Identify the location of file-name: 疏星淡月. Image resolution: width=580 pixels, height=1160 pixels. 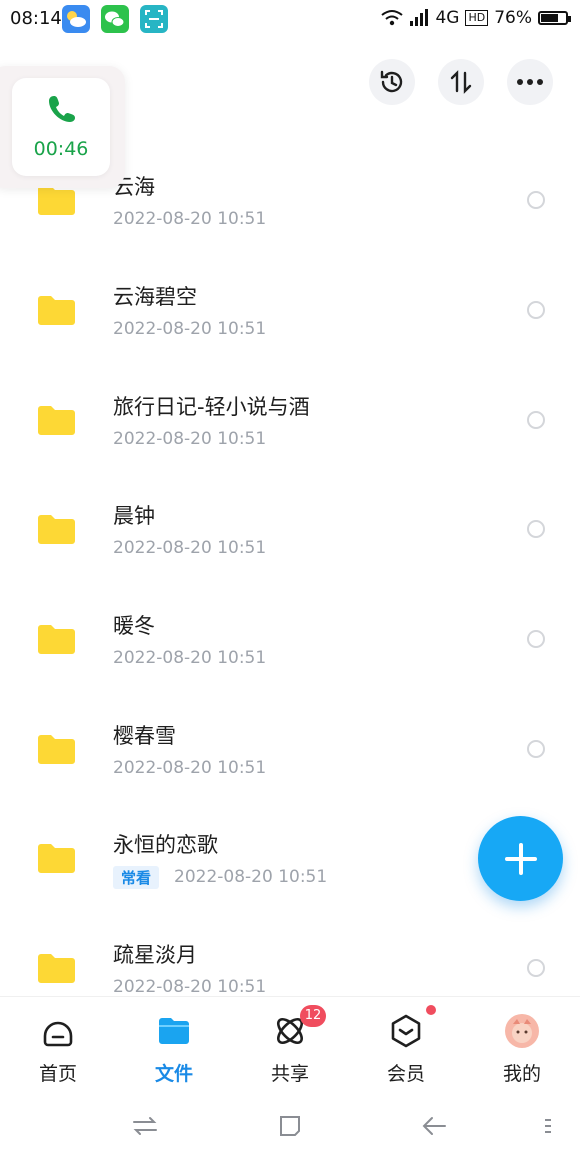
(155, 955).